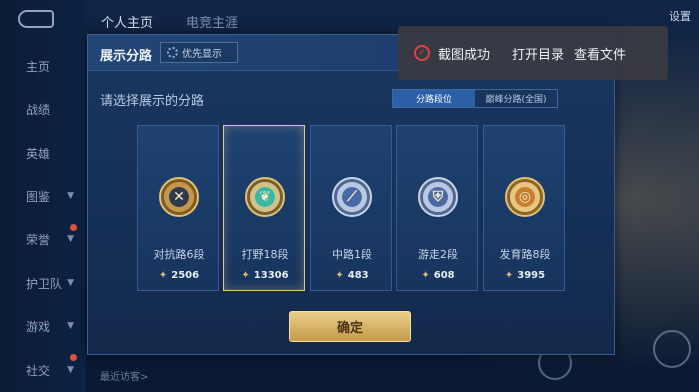  I want to click on lane-name: 游走2段, so click(438, 254).